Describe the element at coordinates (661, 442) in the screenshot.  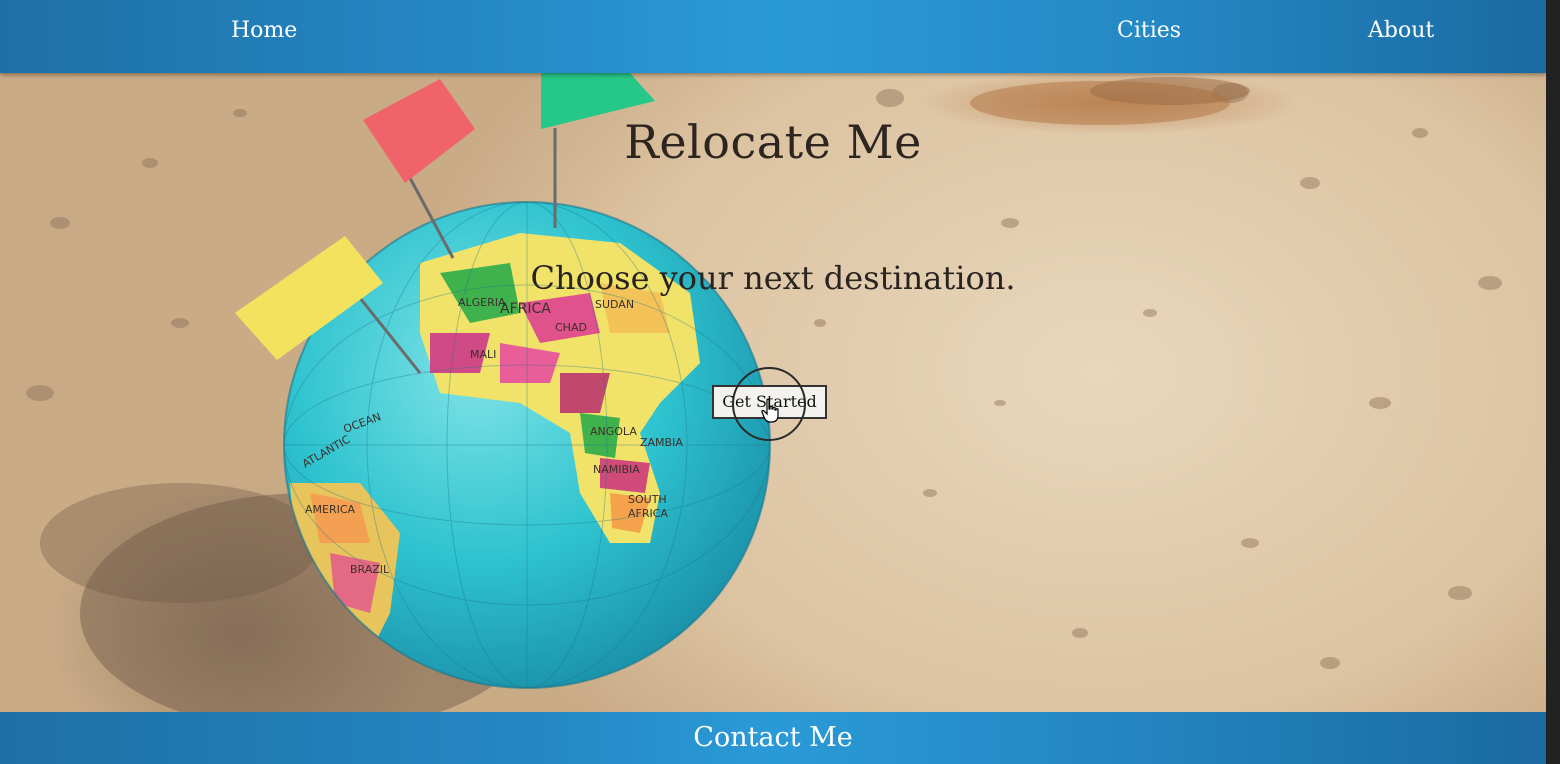
I see `svg-text: ZAMBIA` at that location.